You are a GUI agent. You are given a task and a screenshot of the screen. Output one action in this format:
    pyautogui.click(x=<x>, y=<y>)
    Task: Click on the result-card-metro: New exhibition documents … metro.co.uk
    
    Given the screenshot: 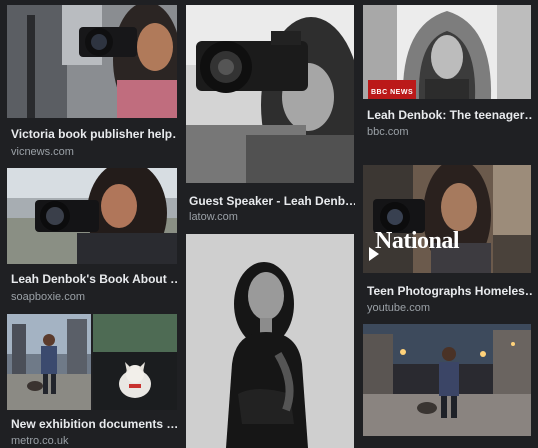 What is the action you would take?
    pyautogui.click(x=89, y=380)
    